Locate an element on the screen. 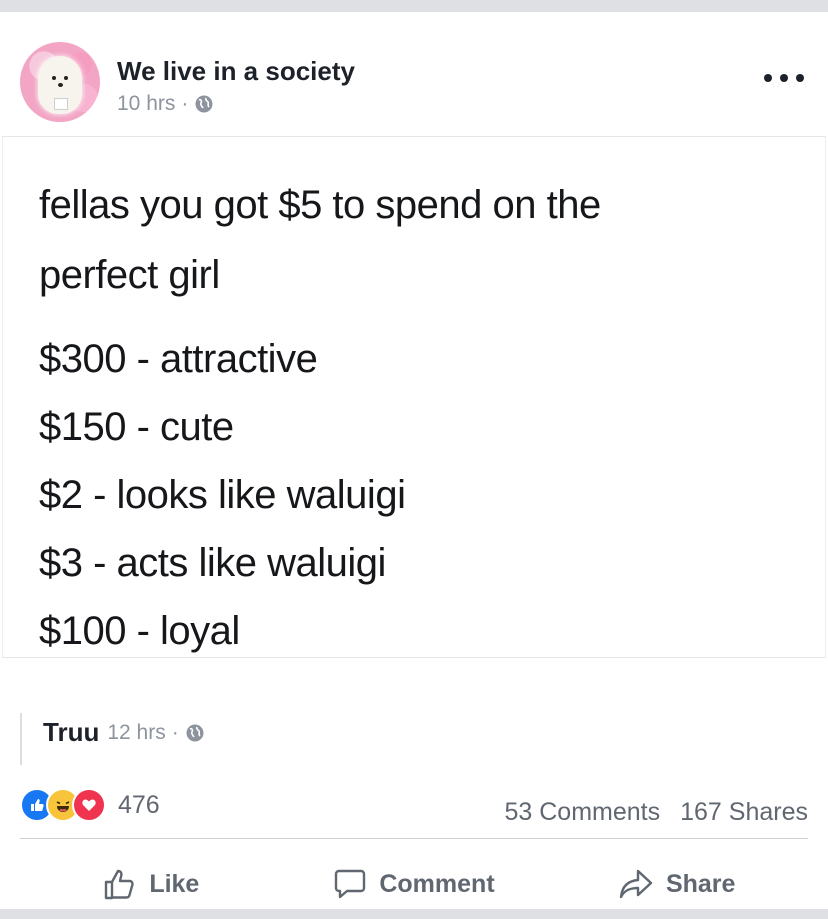  author-avatar is located at coordinates (60, 82).